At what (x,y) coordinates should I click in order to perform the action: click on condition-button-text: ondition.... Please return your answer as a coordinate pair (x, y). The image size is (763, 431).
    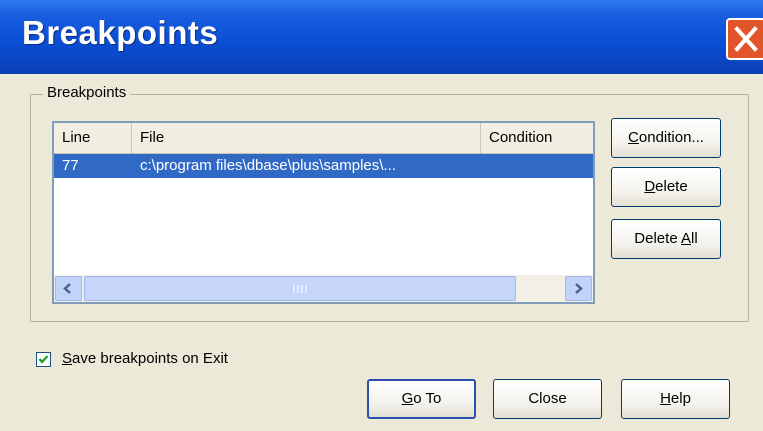
    Looking at the image, I should click on (671, 137).